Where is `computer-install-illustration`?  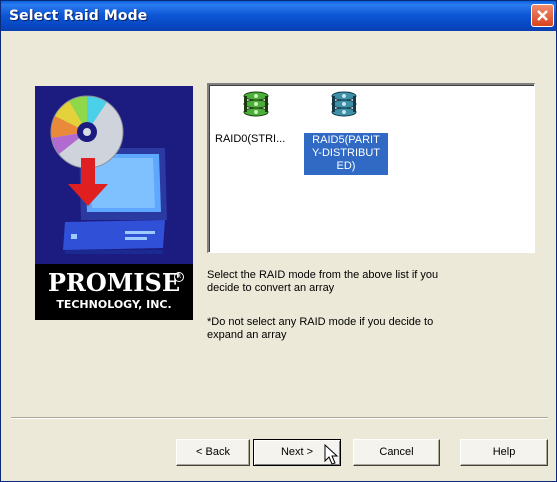
computer-install-illustration is located at coordinates (108, 174).